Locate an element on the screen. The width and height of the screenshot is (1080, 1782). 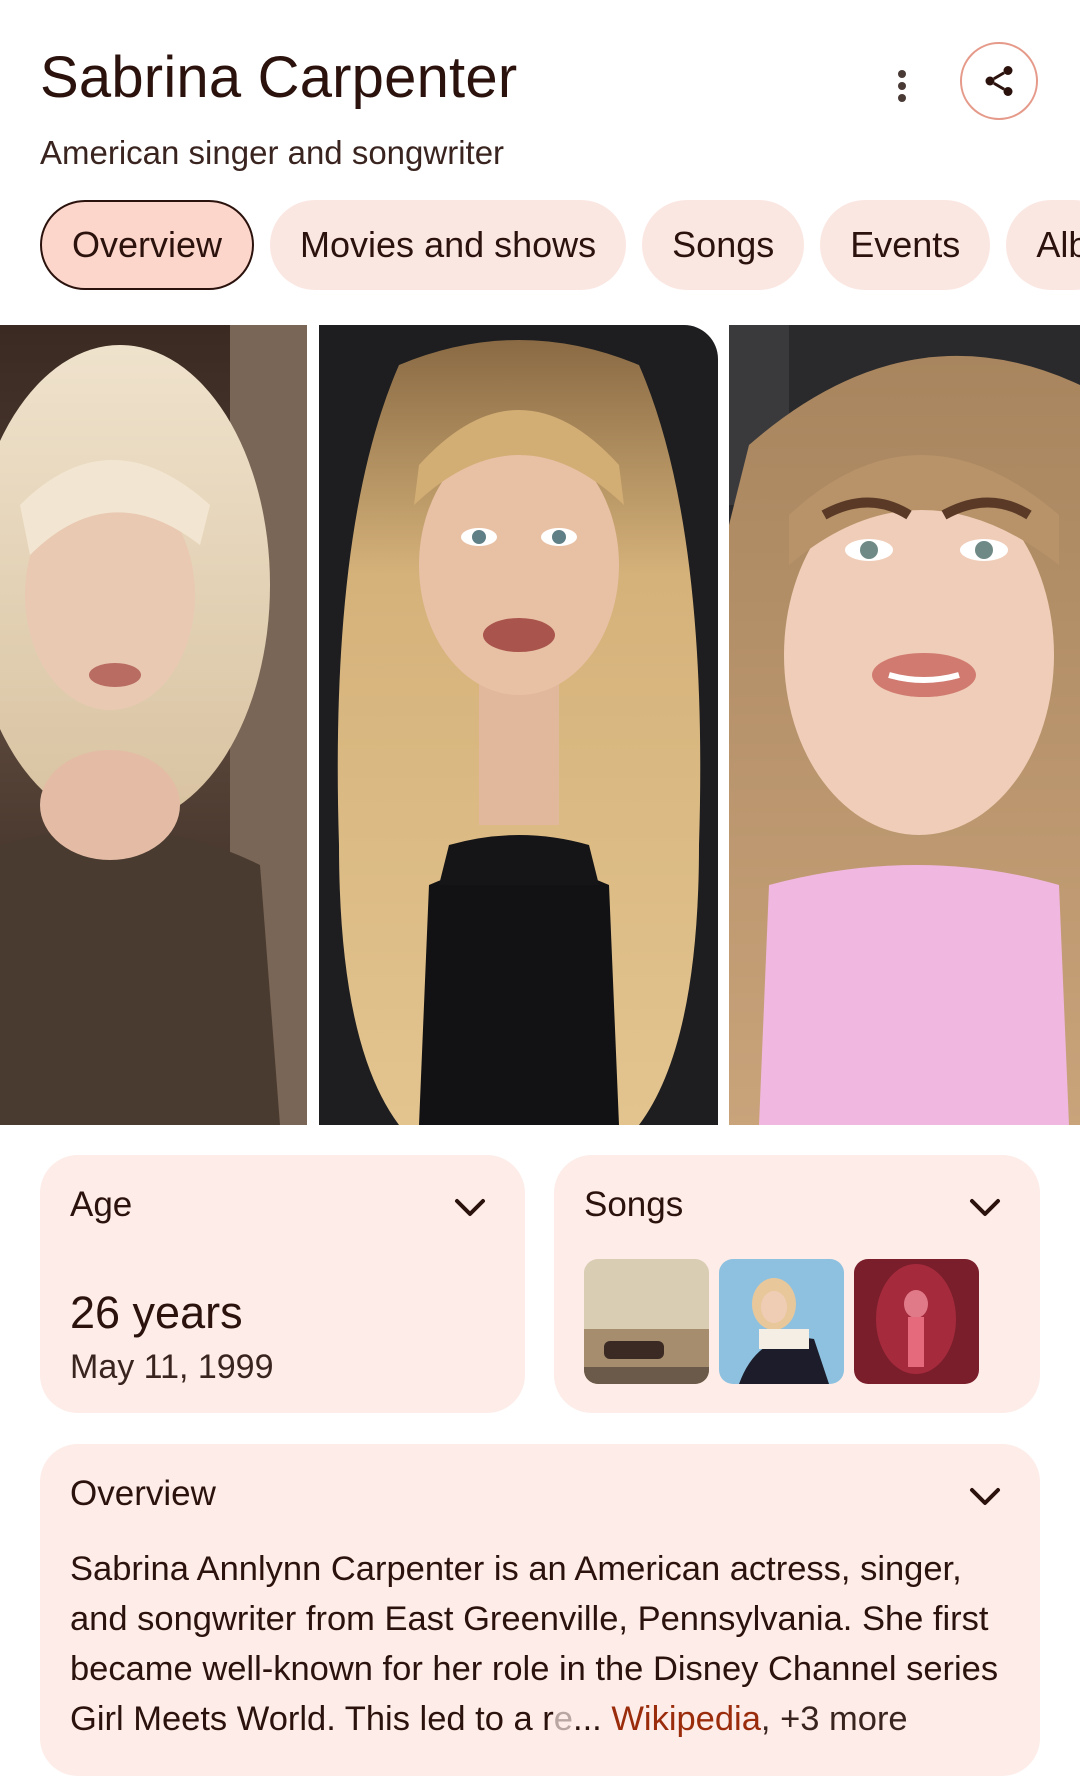
tab-movies-and-shows: Movies and shows is located at coordinates (448, 245).